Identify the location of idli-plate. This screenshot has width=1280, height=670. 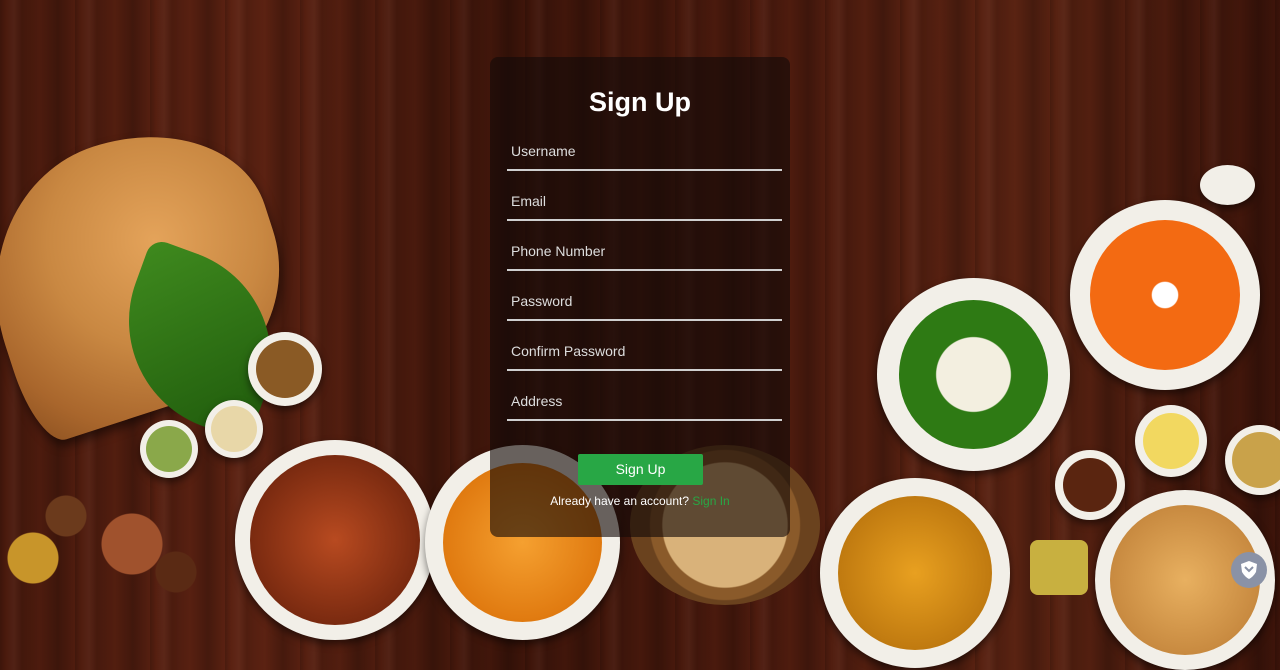
(973, 374).